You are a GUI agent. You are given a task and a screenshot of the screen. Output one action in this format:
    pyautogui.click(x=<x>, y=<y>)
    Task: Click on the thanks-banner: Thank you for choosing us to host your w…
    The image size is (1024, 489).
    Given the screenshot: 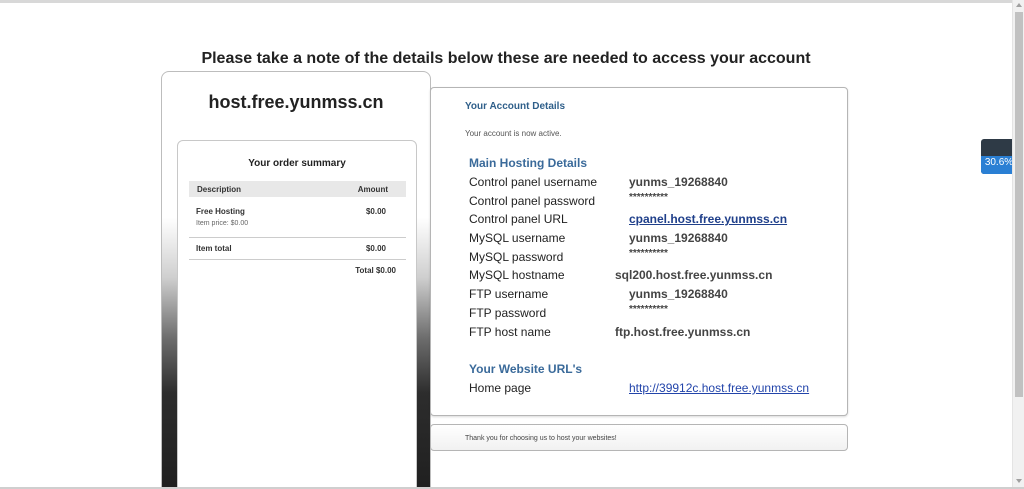 What is the action you would take?
    pyautogui.click(x=639, y=437)
    